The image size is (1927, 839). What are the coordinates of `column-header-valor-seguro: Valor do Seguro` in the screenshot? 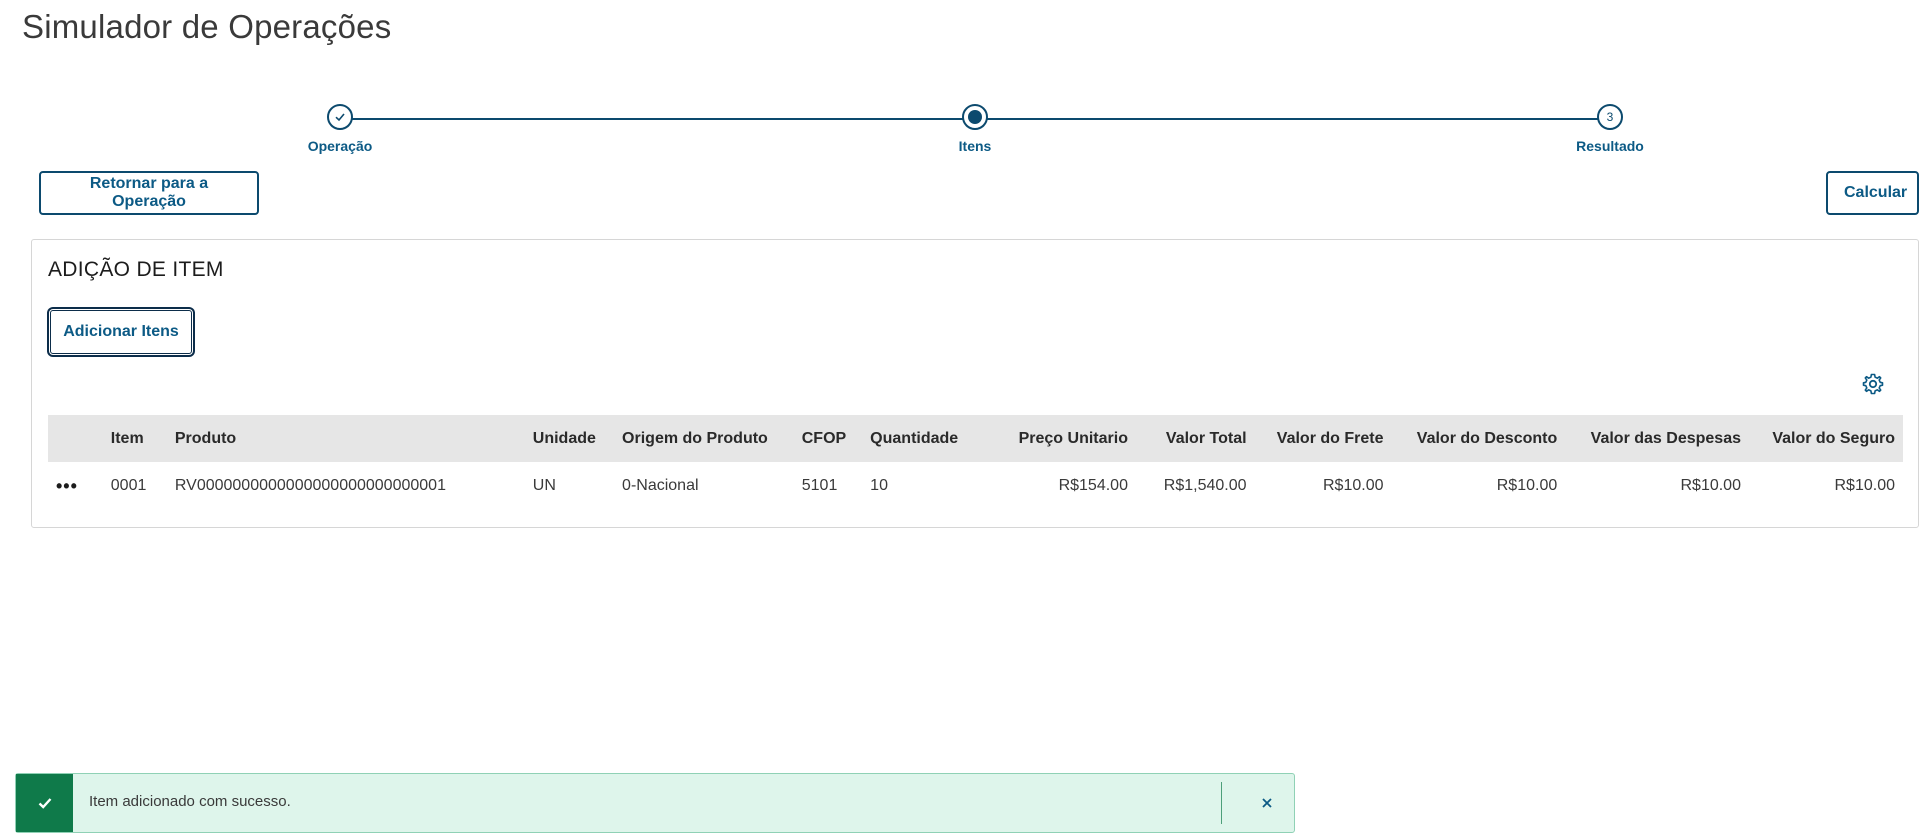 It's located at (1826, 438).